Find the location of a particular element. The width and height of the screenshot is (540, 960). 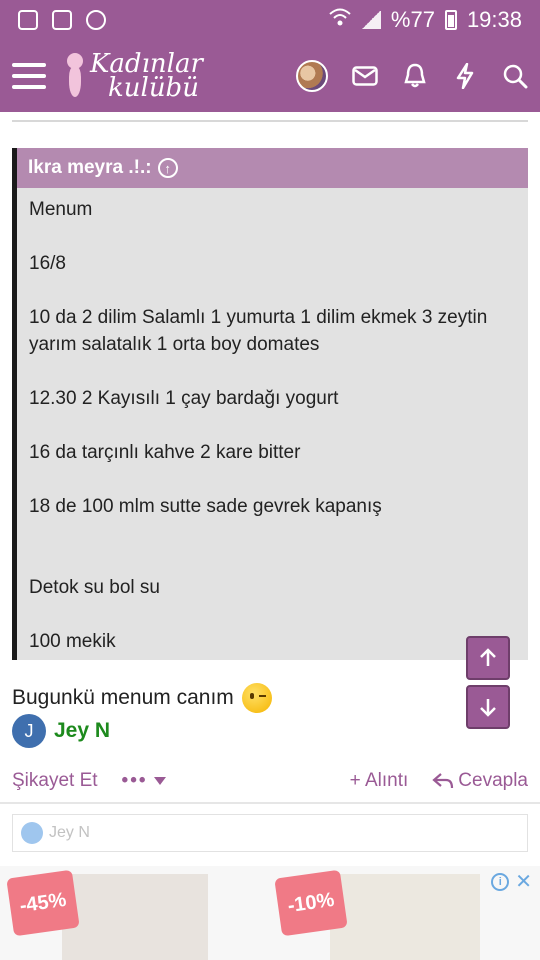

lightning-icon is located at coordinates (465, 76).